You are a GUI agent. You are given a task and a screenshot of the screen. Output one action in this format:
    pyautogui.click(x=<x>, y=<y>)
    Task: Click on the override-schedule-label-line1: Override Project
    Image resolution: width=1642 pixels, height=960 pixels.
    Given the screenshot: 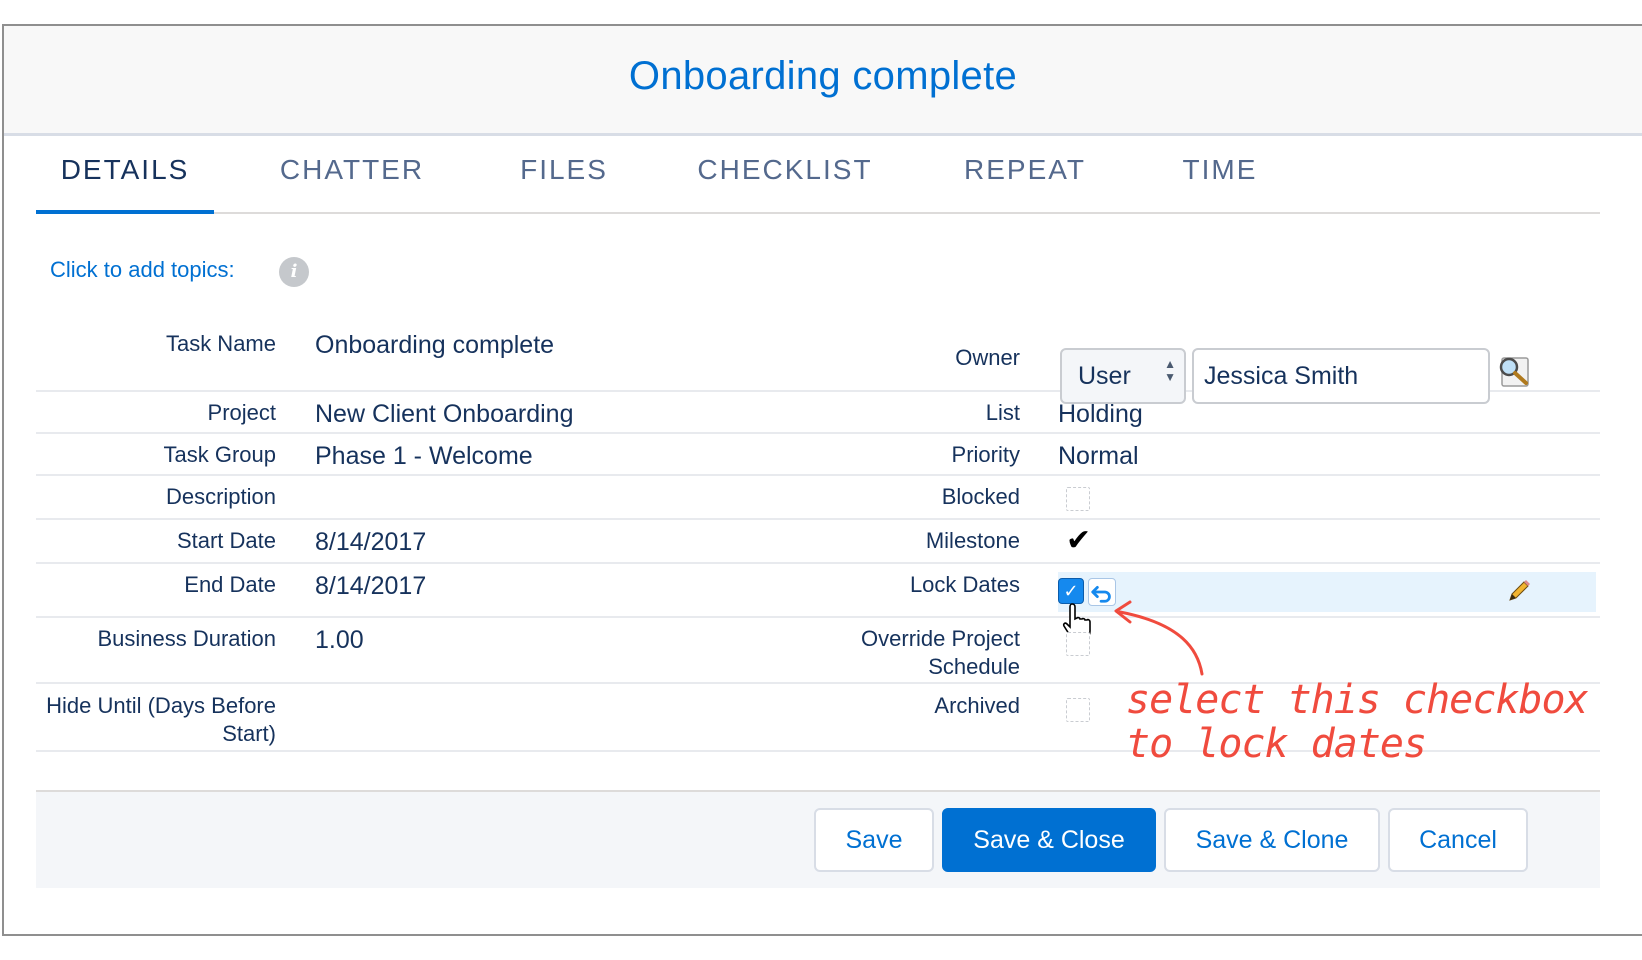 What is the action you would take?
    pyautogui.click(x=940, y=638)
    